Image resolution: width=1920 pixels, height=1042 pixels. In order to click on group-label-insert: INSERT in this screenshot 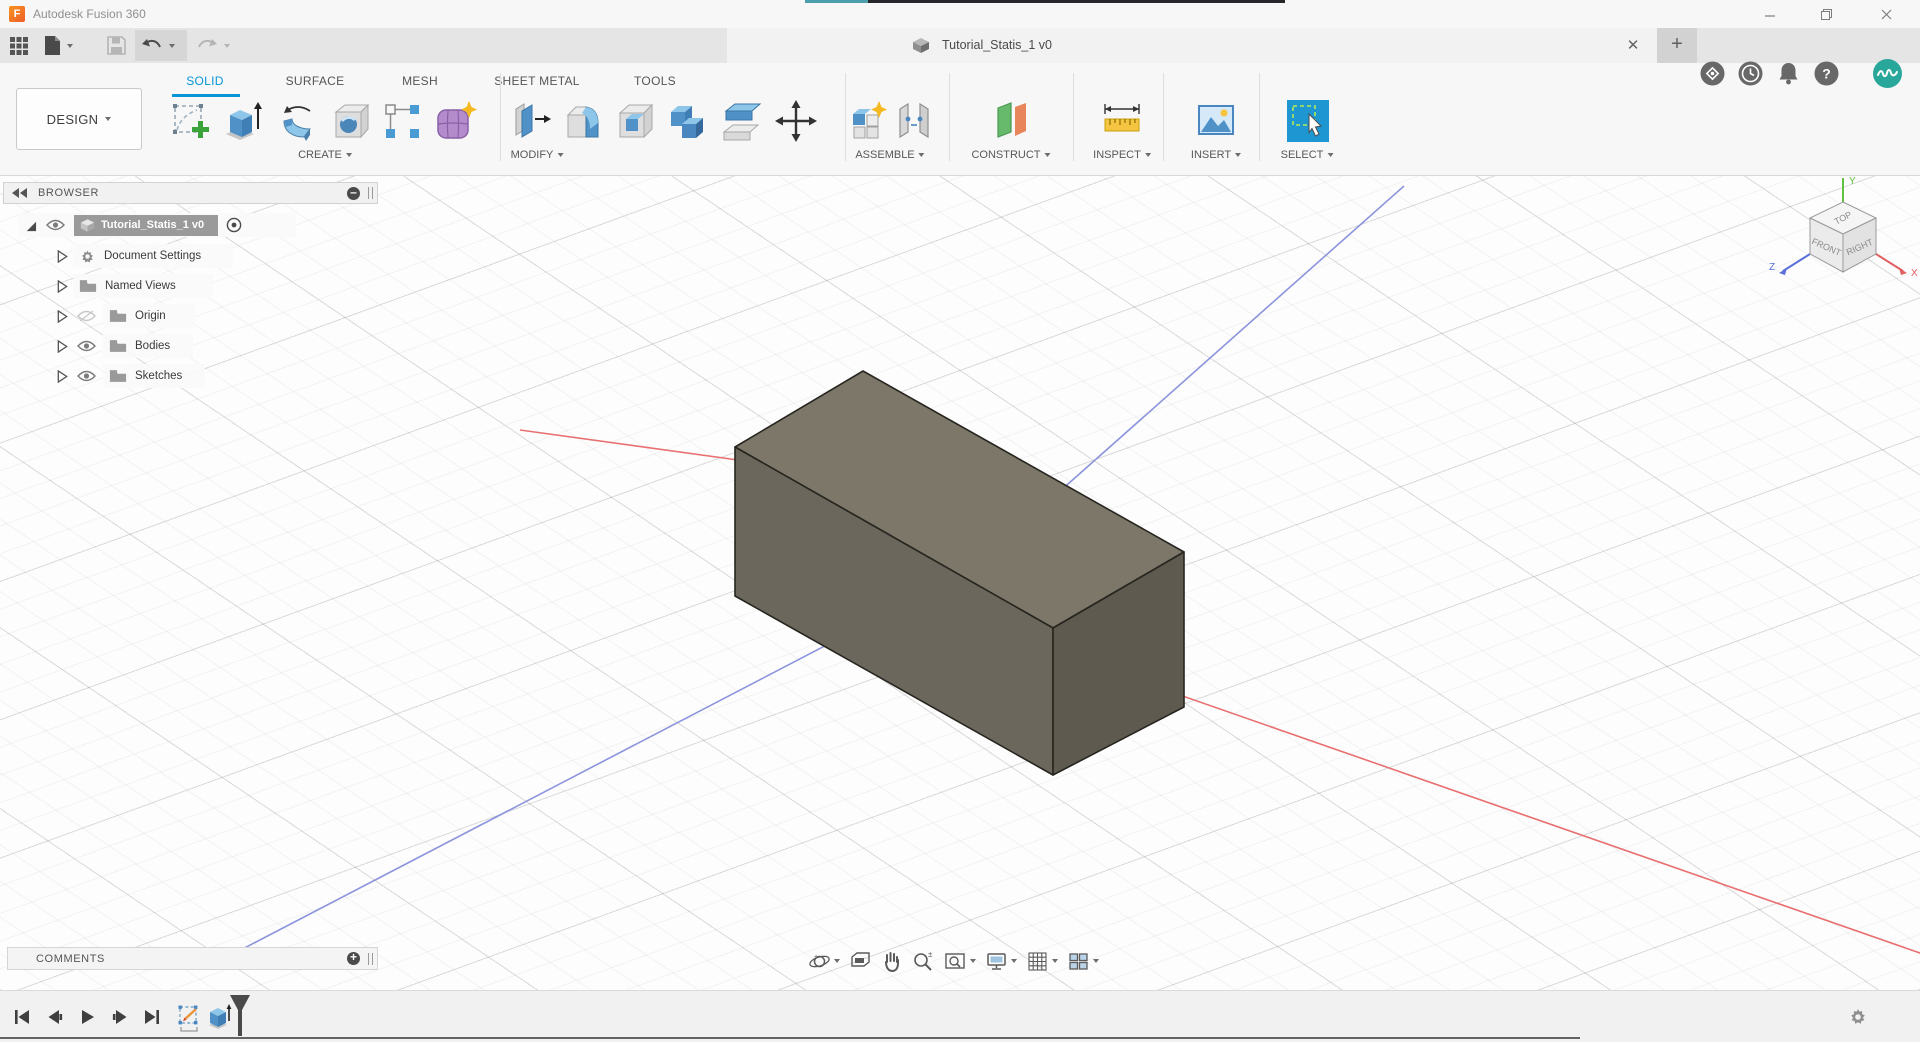, I will do `click(1216, 155)`.